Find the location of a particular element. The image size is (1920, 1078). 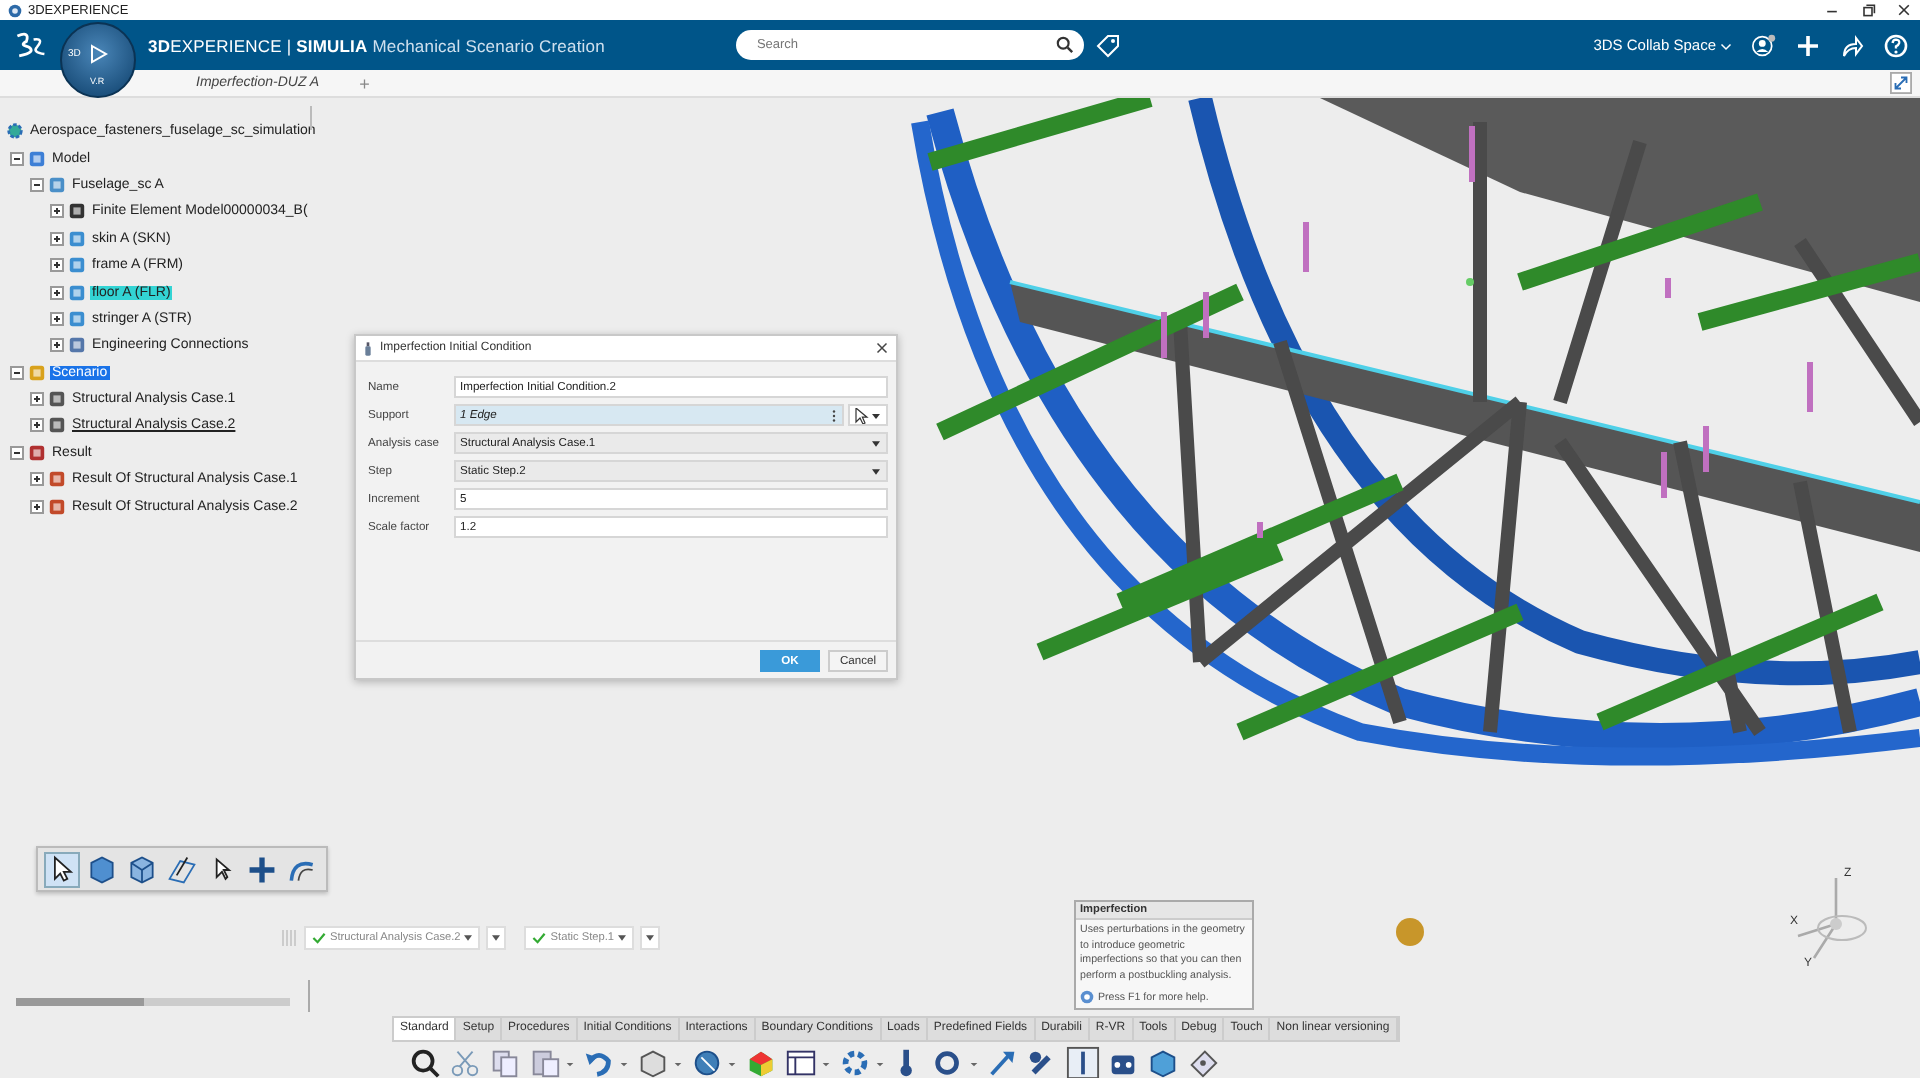

copy-icon is located at coordinates (505, 1062).